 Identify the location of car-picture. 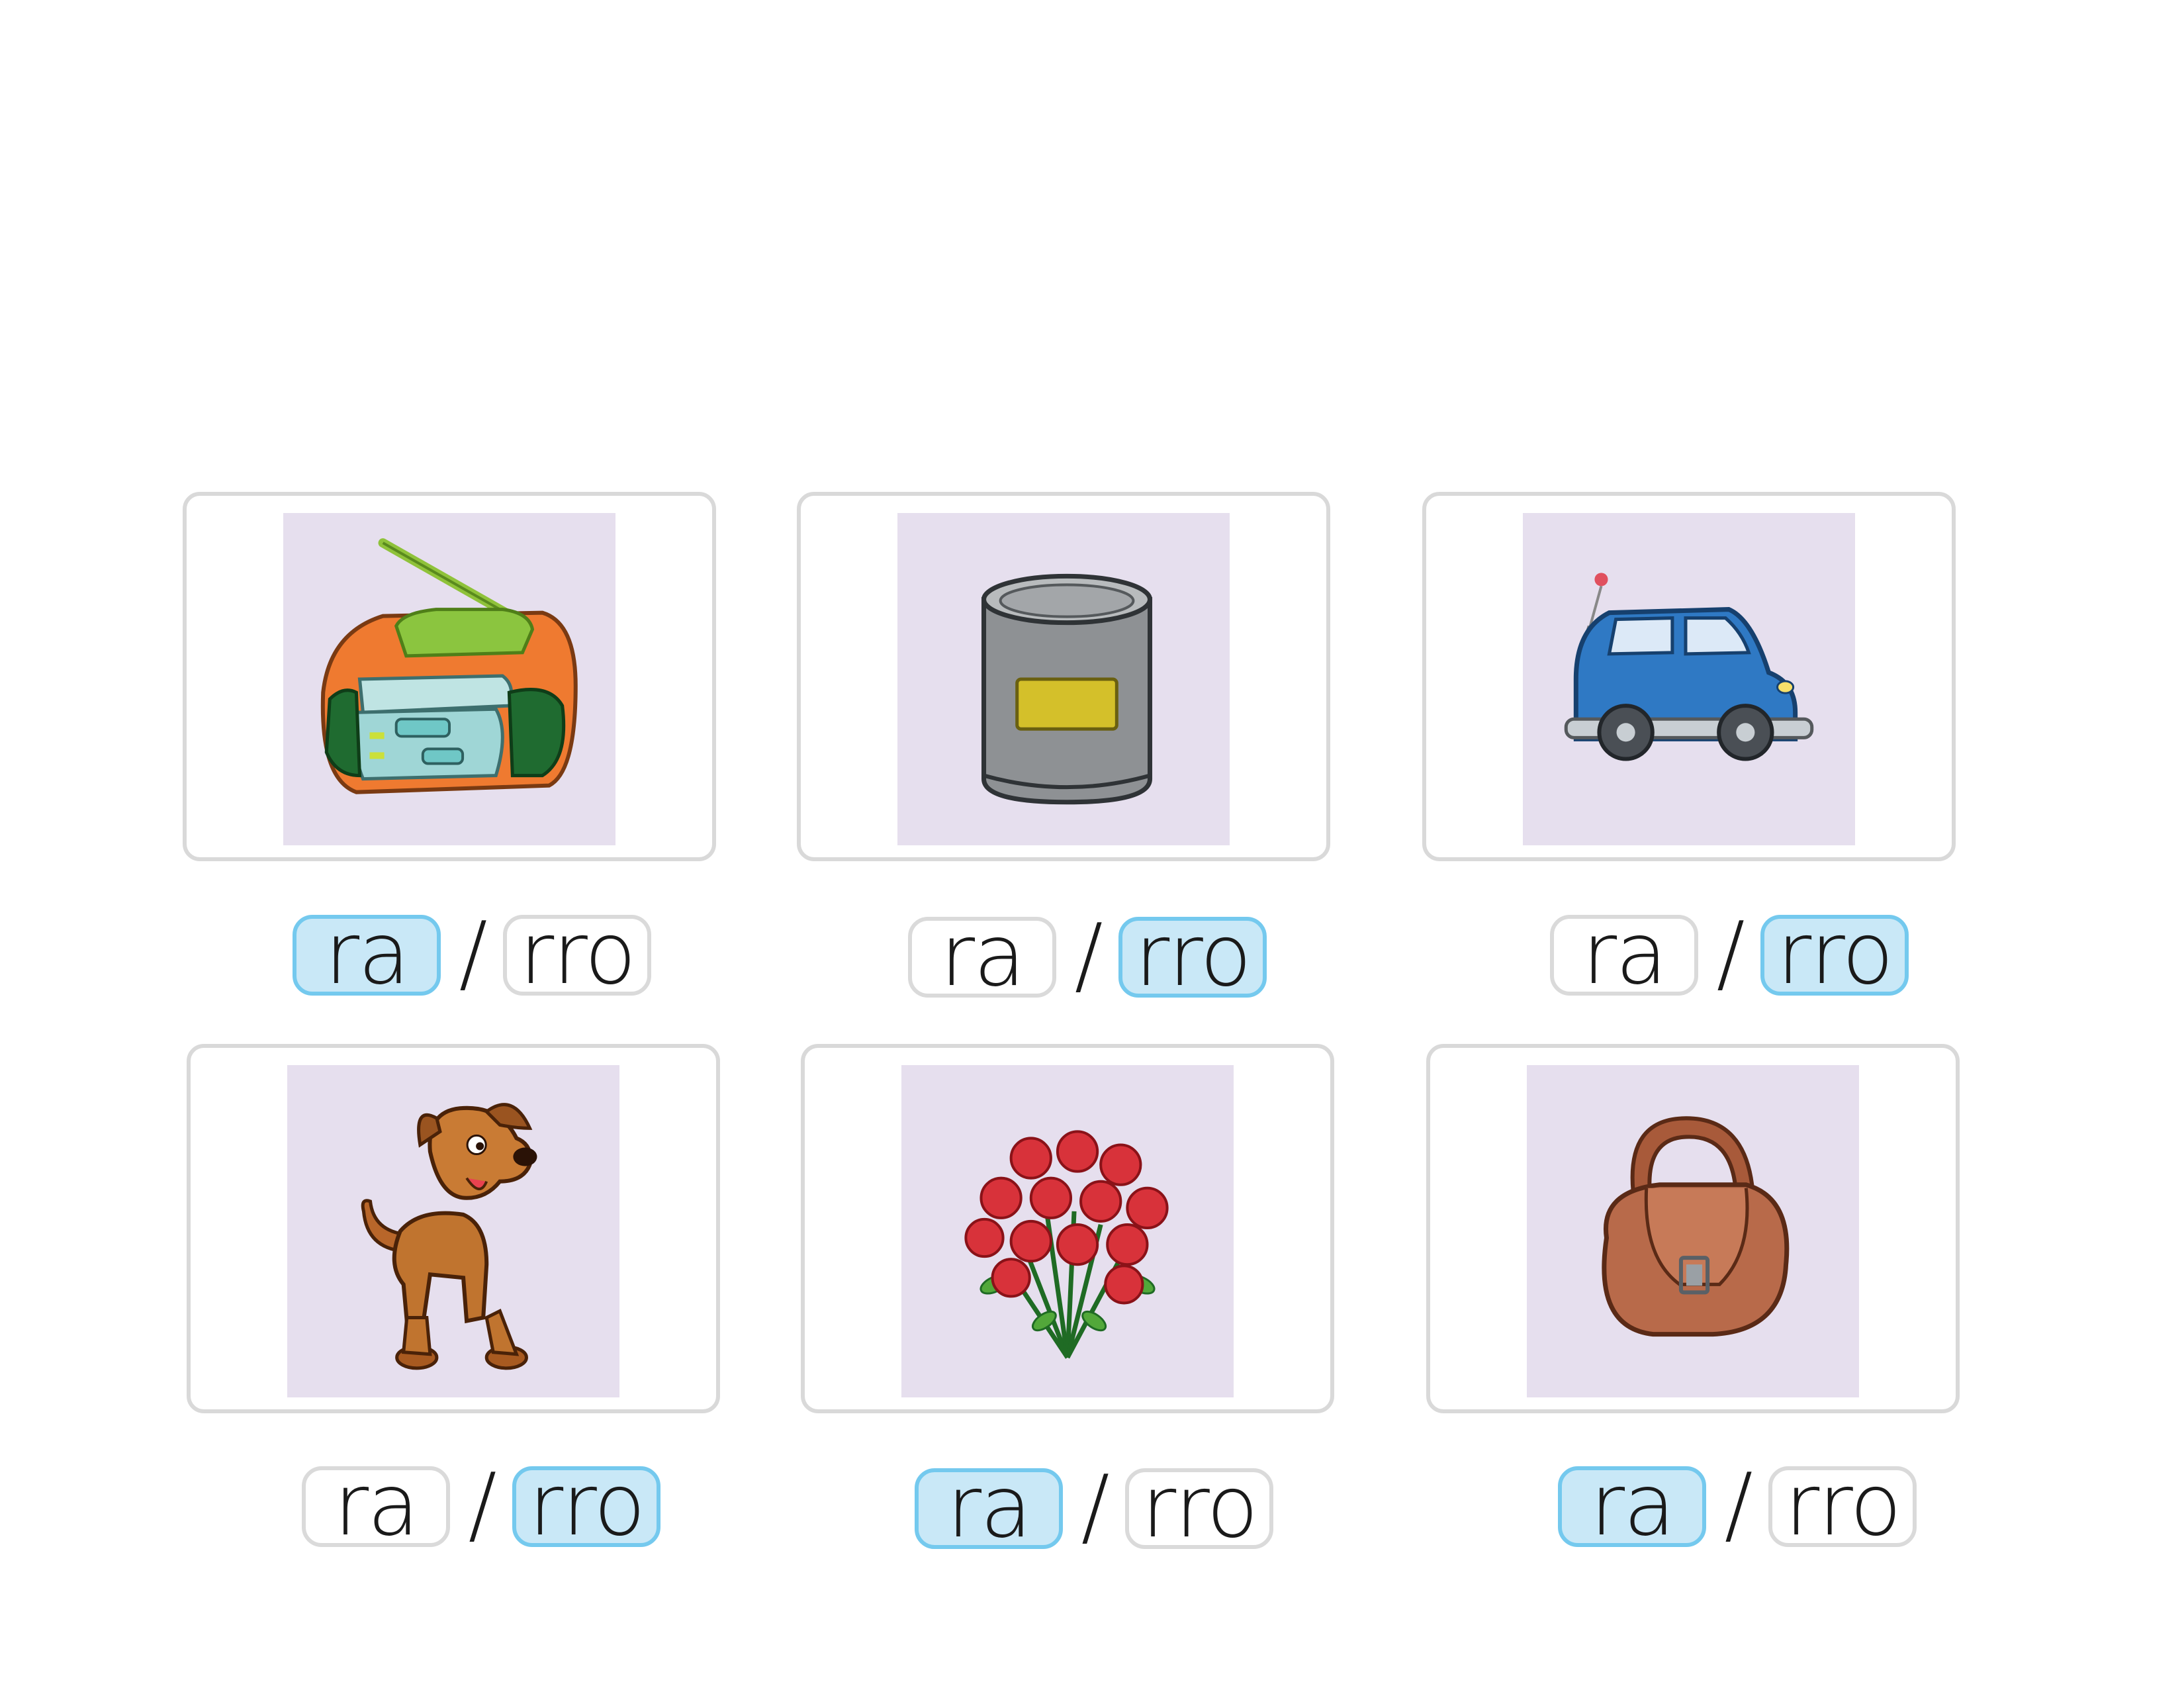
(1689, 679).